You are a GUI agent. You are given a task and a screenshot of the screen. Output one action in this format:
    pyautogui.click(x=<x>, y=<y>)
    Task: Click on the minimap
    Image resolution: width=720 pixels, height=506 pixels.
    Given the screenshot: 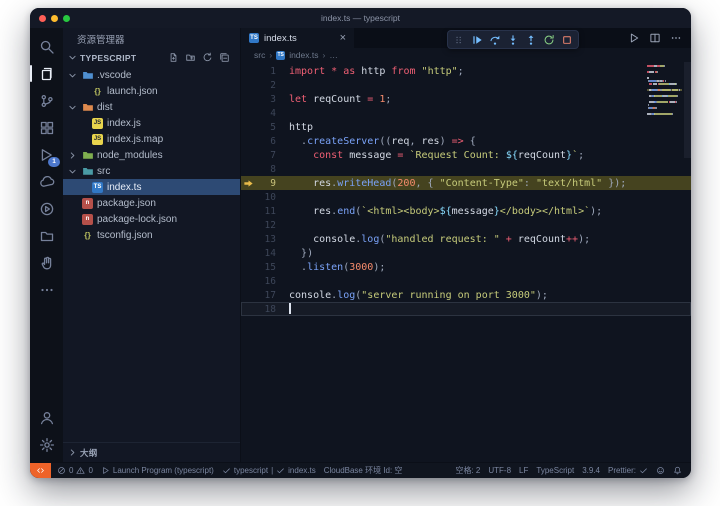 What is the action you would take?
    pyautogui.click(x=664, y=92)
    